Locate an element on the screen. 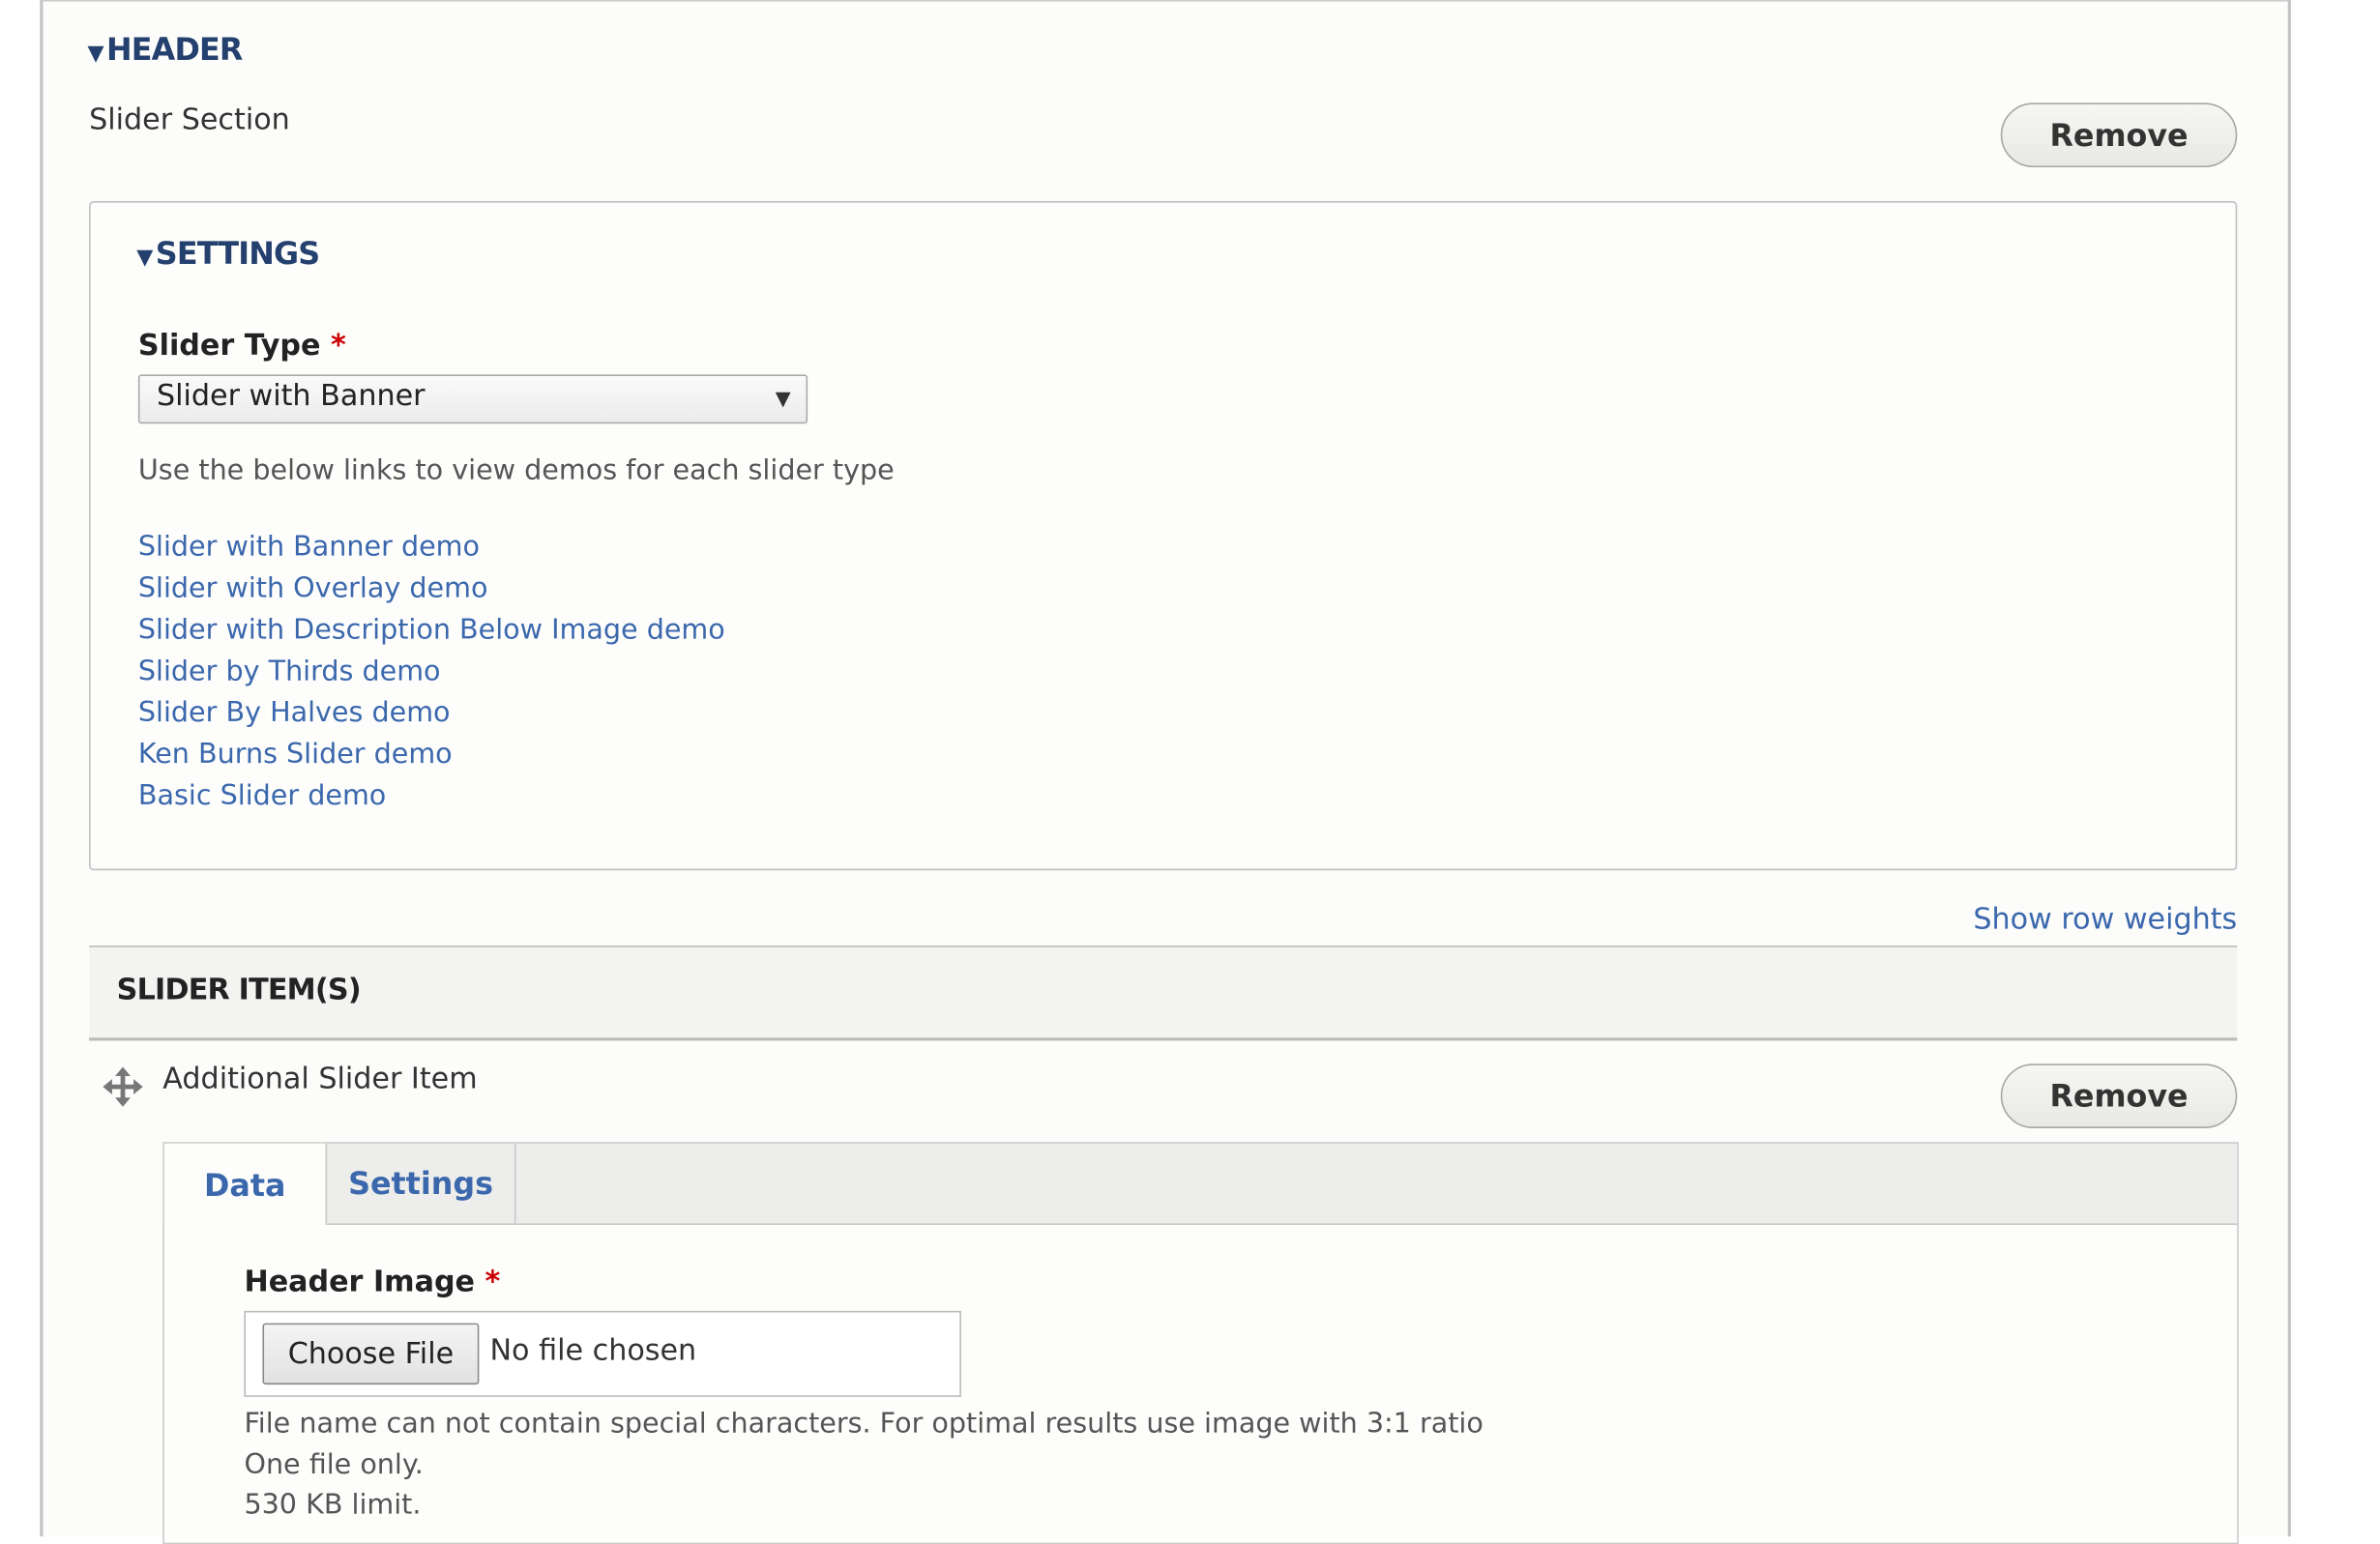 This screenshot has width=2380, height=1544. slider-section-label: Slider Section is located at coordinates (189, 119).